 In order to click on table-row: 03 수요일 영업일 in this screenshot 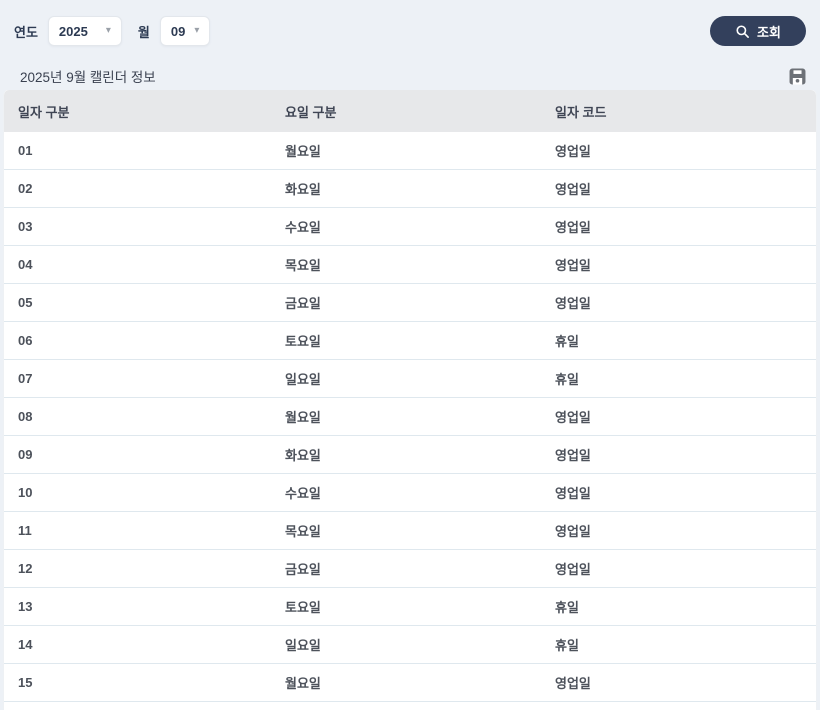, I will do `click(410, 227)`.